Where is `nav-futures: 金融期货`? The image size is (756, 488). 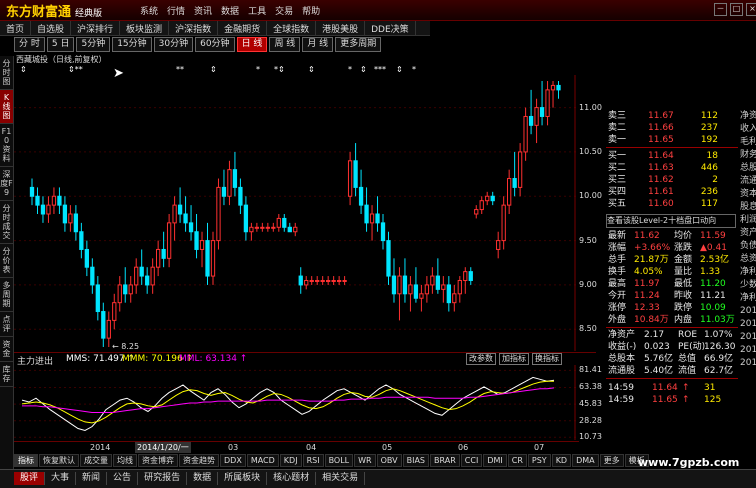 nav-futures: 金融期货 is located at coordinates (243, 28).